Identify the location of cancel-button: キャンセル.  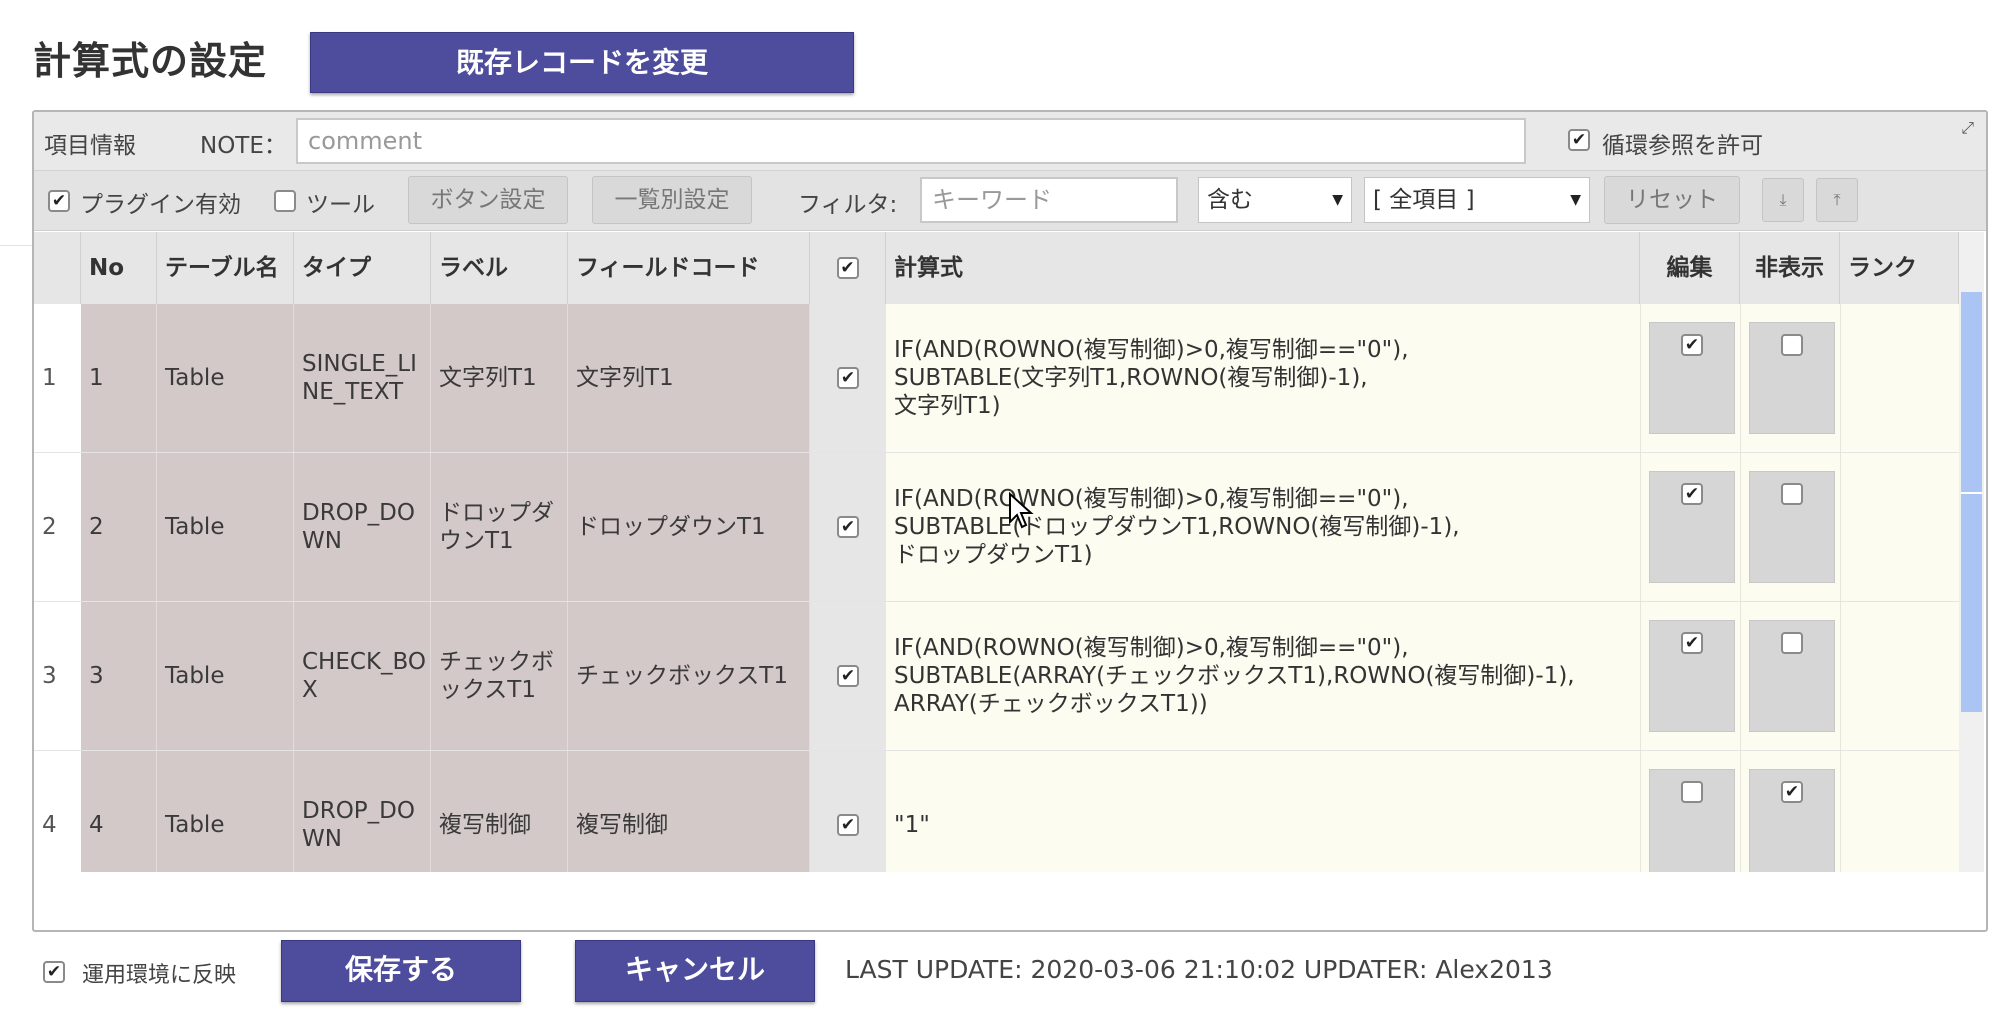
(695, 971).